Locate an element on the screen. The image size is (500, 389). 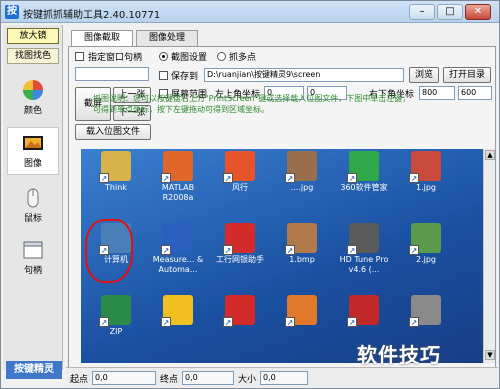
load-bitmap-button: 载入位图文件 is located at coordinates (113, 132).